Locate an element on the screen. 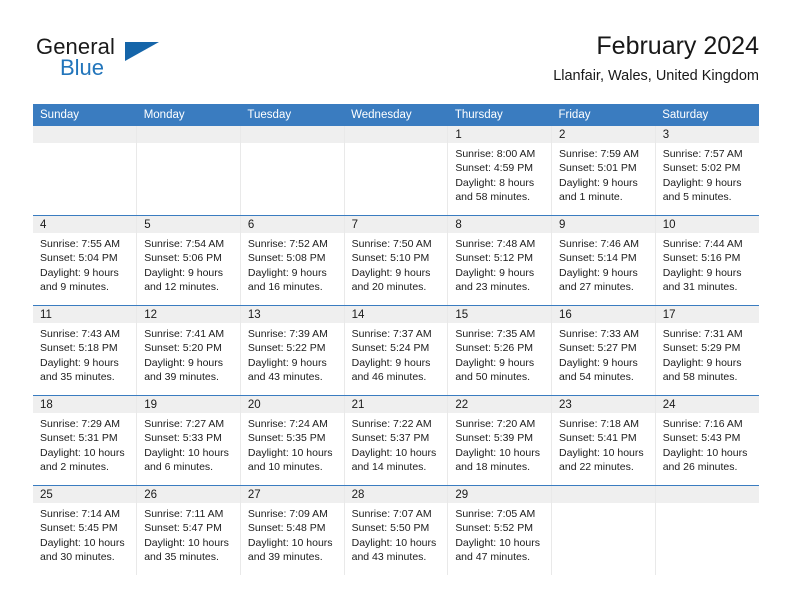  location-subtitle: Llanfair, Wales, United Kingdom is located at coordinates (656, 76).